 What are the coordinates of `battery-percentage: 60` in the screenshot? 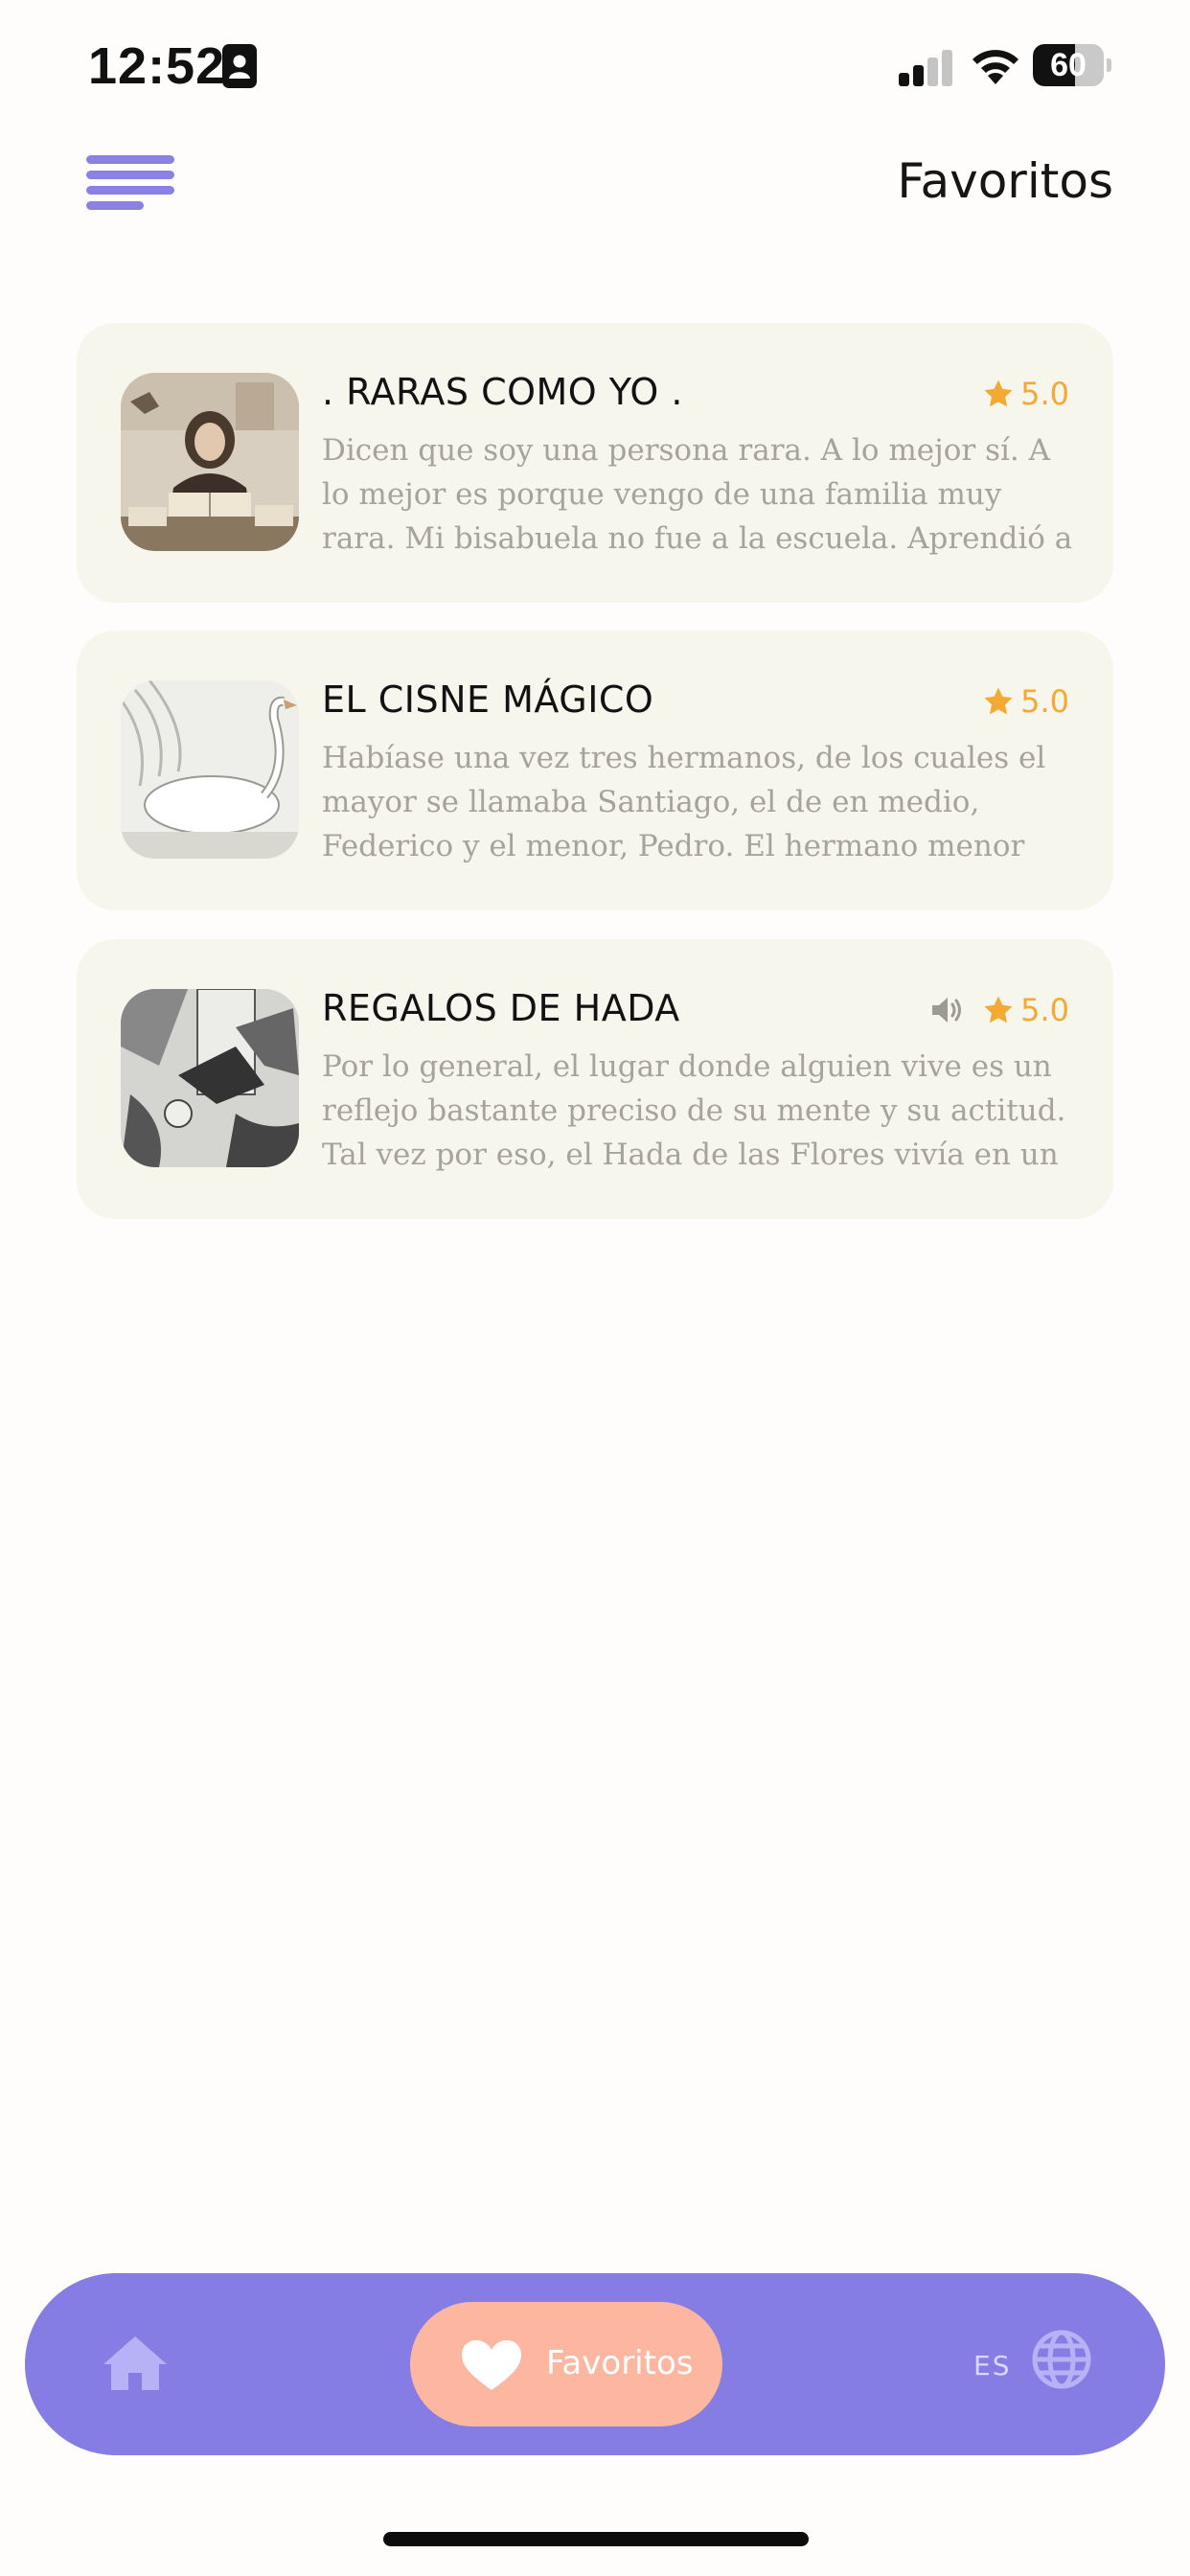 It's located at (1069, 65).